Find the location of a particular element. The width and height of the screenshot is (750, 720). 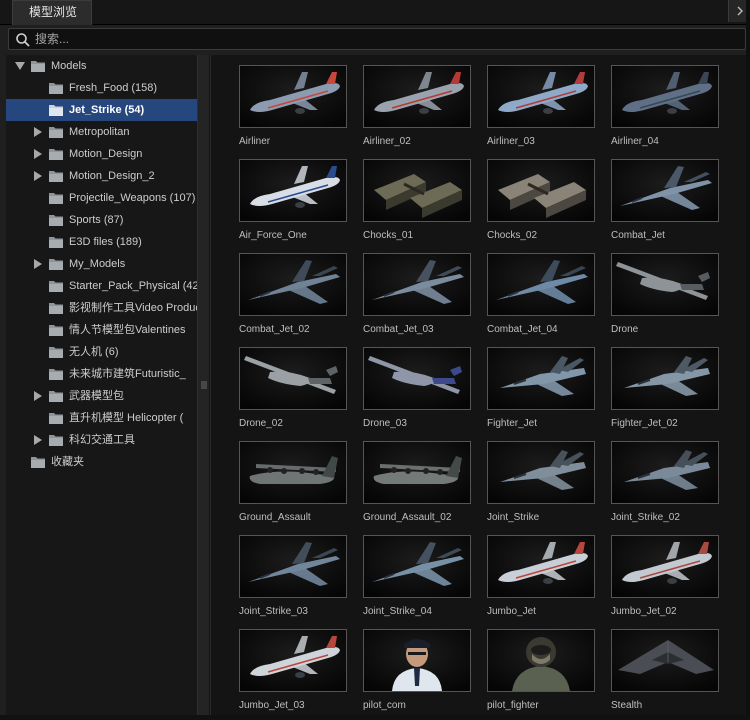

tree-item: Sports (87) is located at coordinates (101, 220).